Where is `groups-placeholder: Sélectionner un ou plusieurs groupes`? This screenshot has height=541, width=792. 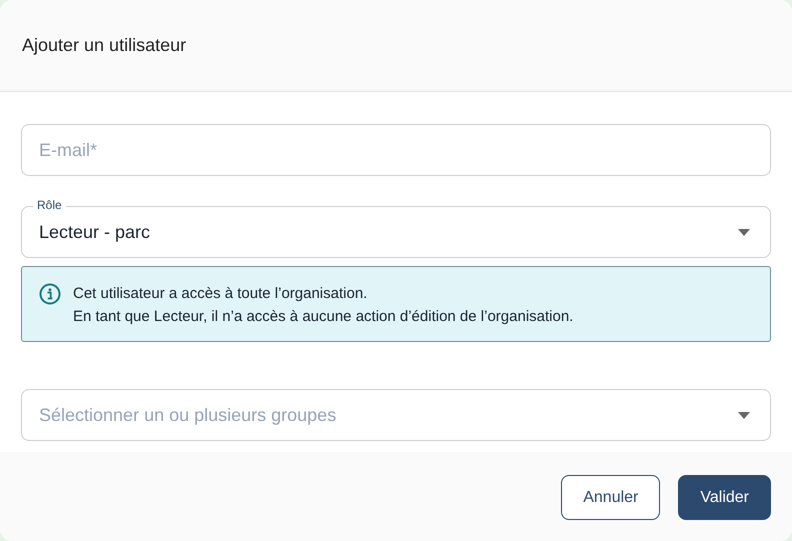
groups-placeholder: Sélectionner un ou plusieurs groupes is located at coordinates (187, 415).